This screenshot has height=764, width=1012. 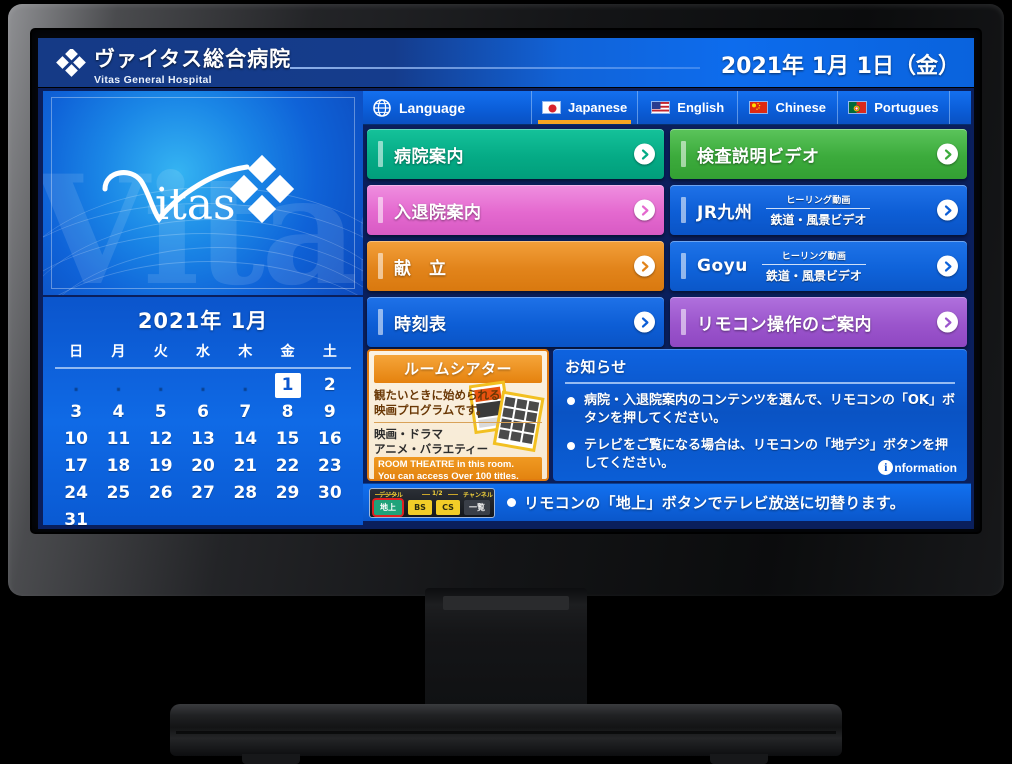 I want to click on menu-button-label: 入退院案内, so click(x=438, y=212).